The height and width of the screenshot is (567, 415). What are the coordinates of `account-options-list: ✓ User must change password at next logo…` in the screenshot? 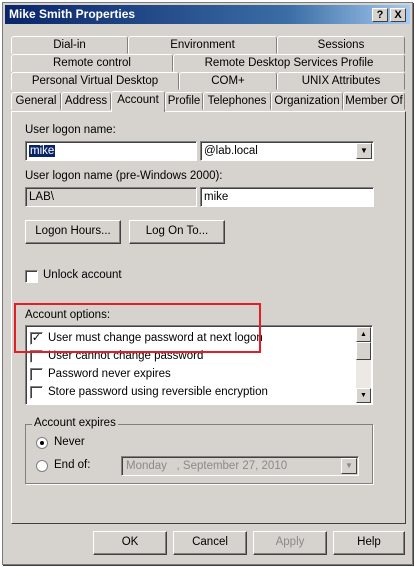 It's located at (199, 365).